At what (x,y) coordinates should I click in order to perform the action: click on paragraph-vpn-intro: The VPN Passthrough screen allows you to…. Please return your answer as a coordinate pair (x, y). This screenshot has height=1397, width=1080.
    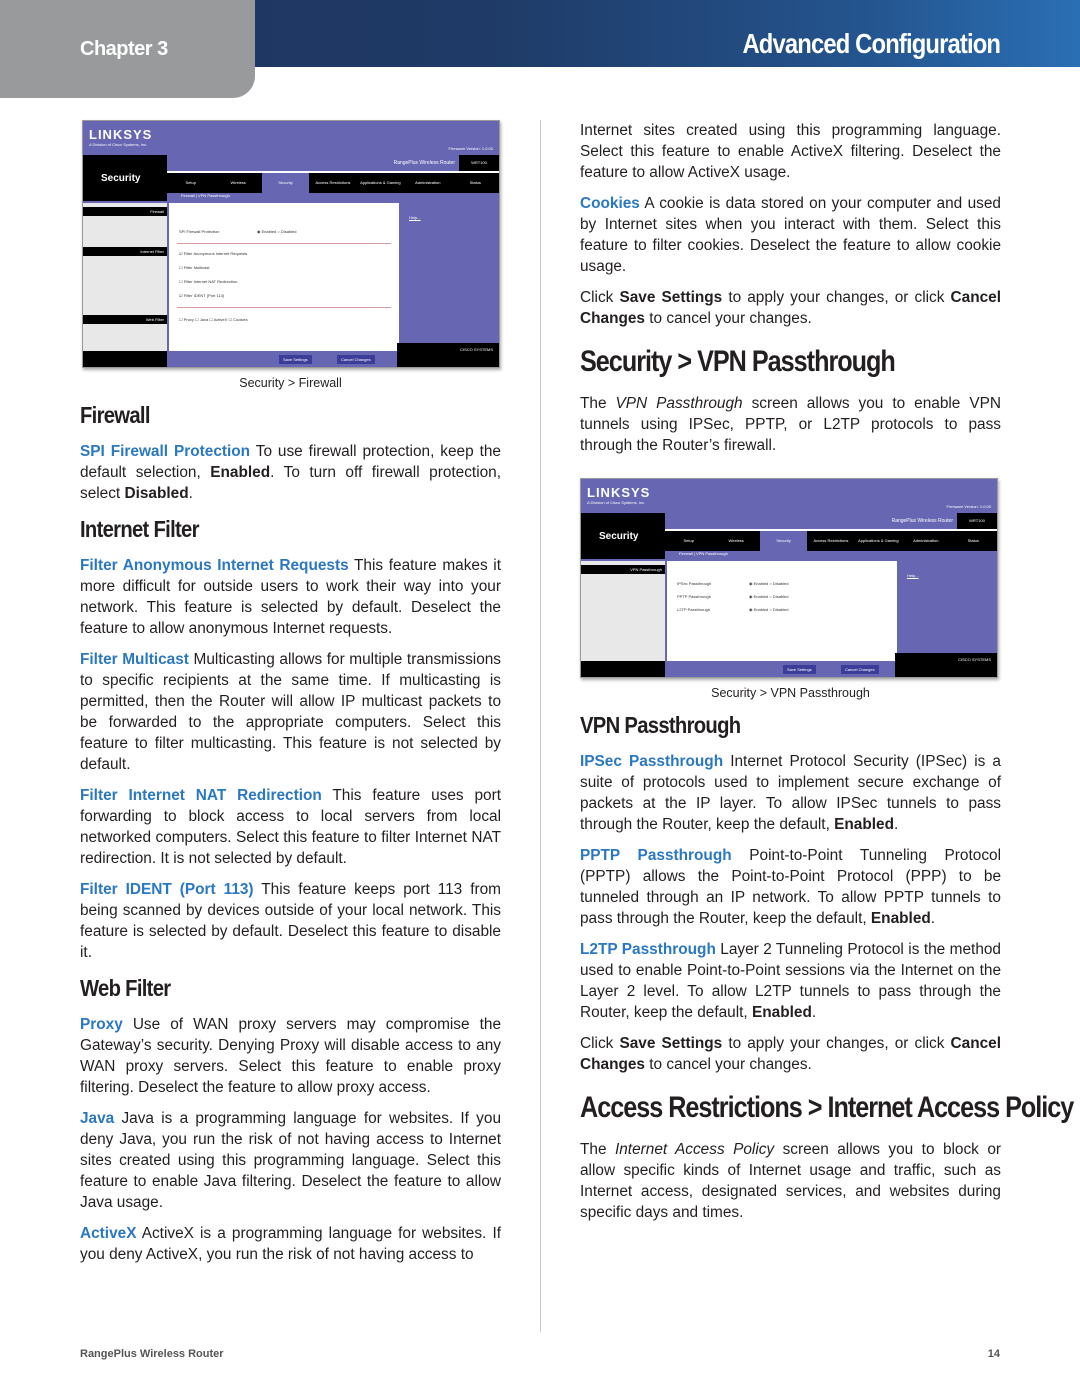
    Looking at the image, I should click on (790, 424).